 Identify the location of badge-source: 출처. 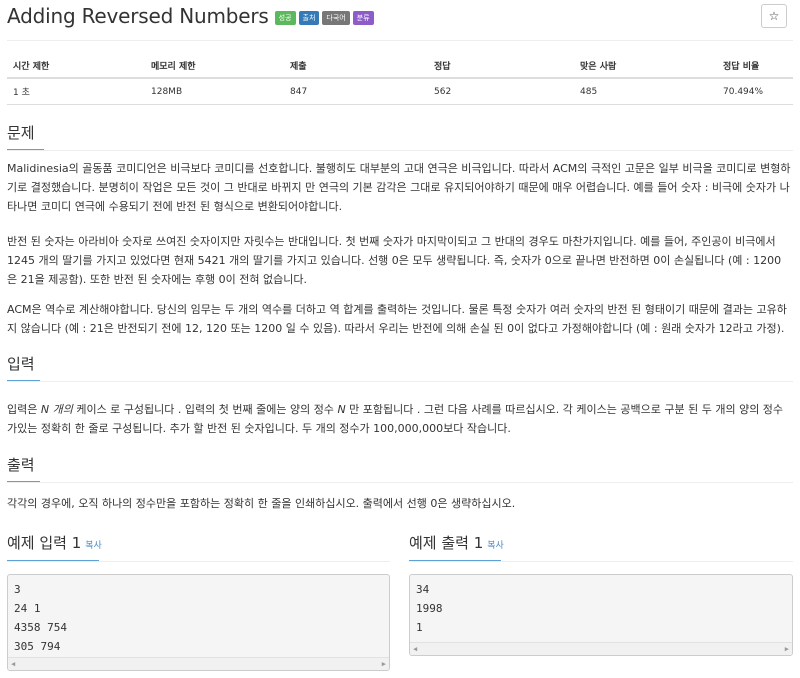
(309, 18).